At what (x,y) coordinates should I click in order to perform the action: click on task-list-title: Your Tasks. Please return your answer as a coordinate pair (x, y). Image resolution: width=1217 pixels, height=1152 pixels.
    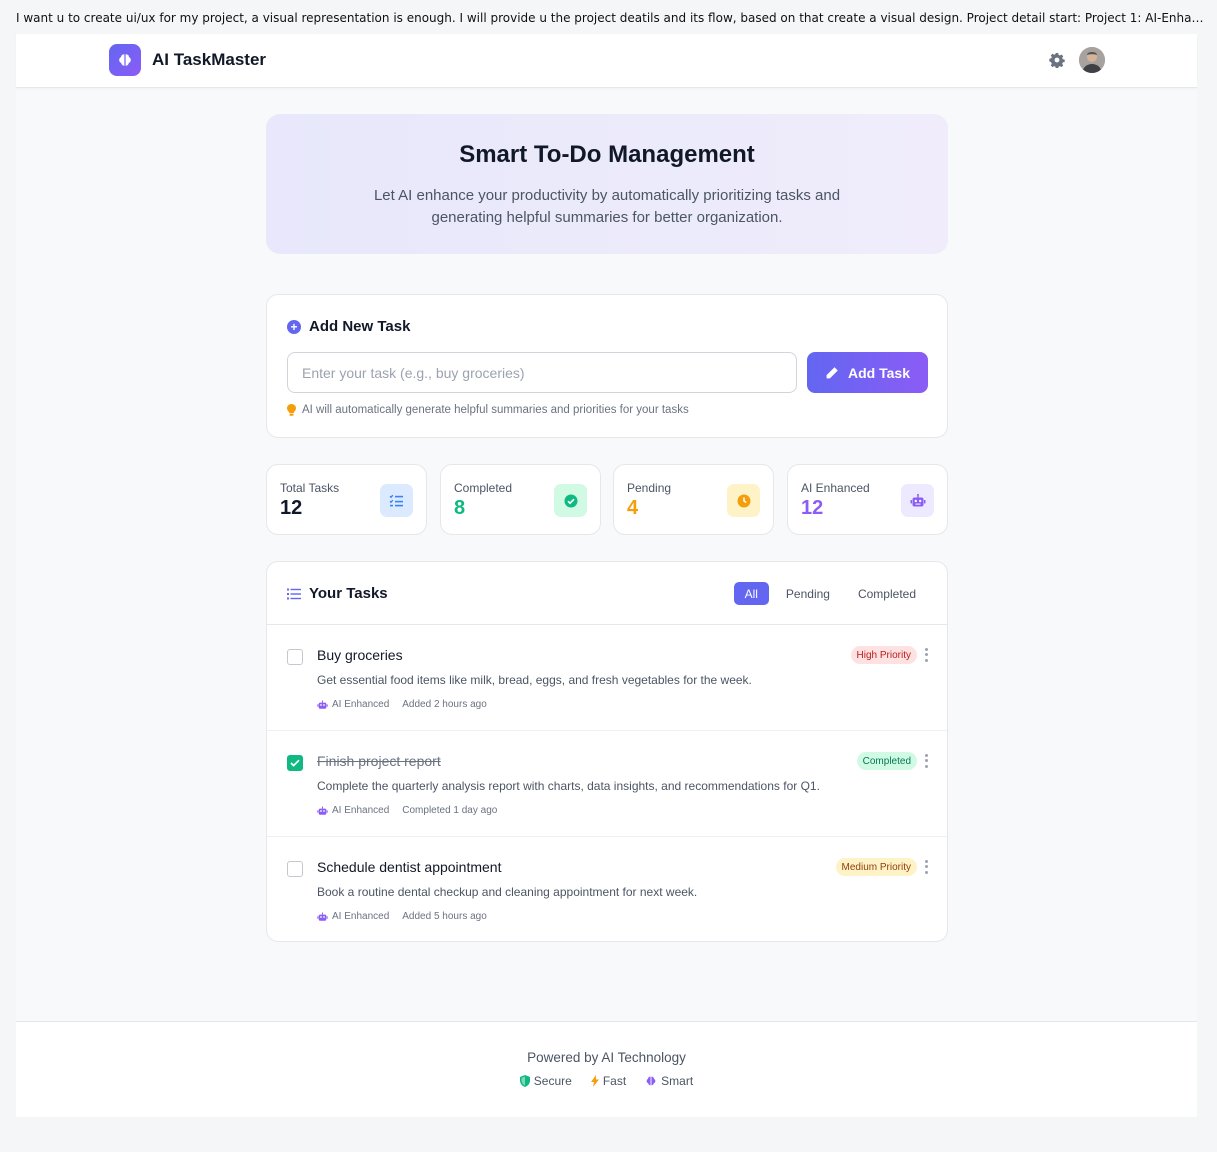
    Looking at the image, I should click on (348, 593).